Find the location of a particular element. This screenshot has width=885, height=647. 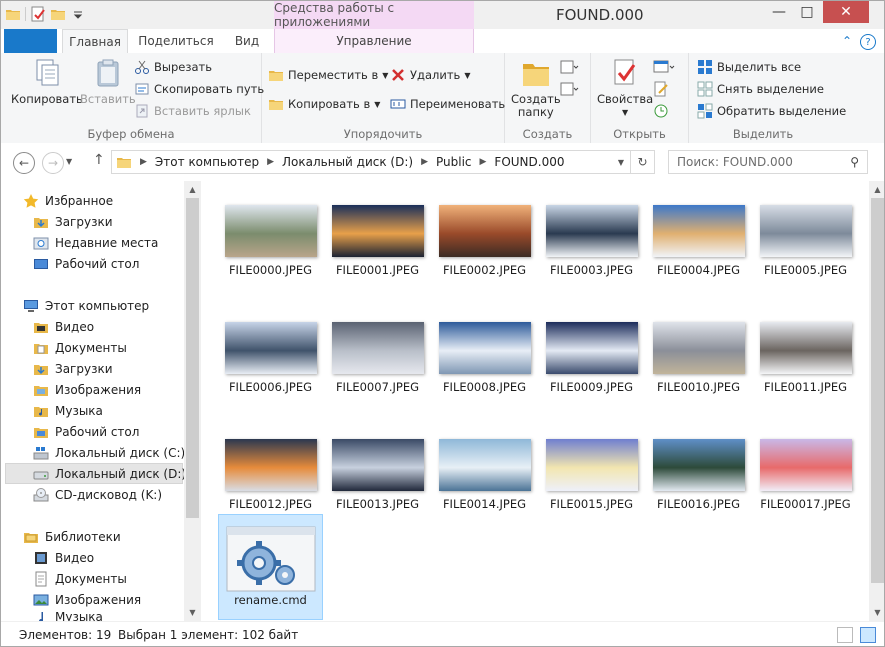

file-item: FILE0002.JPEG is located at coordinates (484, 239).